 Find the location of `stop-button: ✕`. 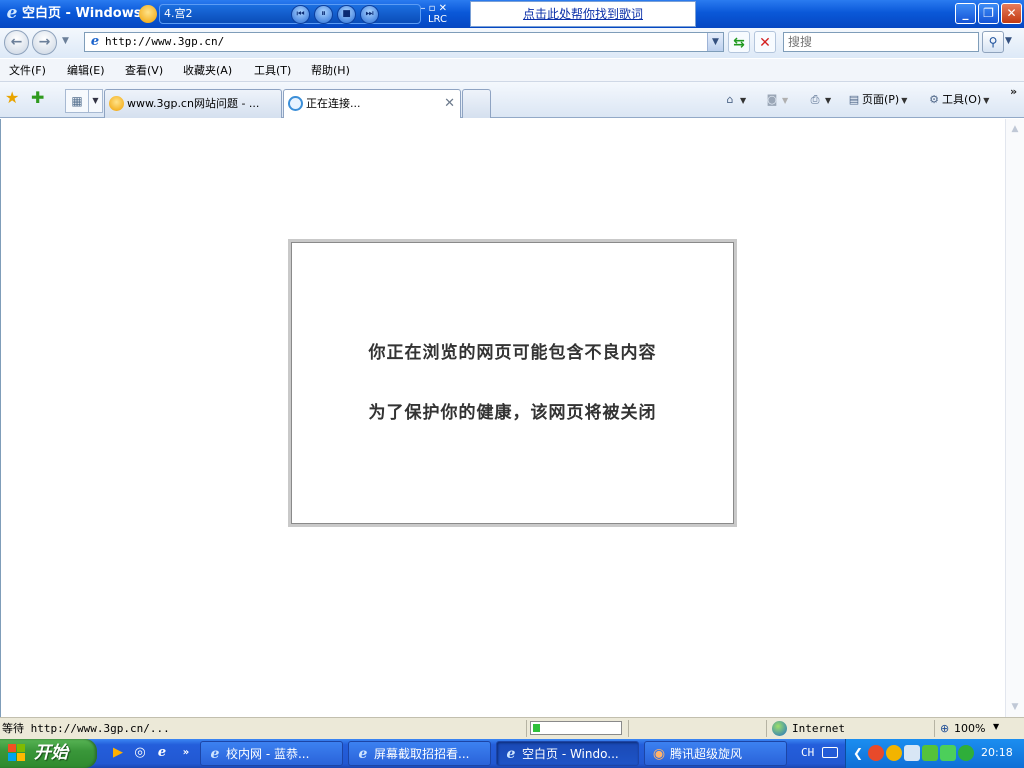

stop-button: ✕ is located at coordinates (765, 42).